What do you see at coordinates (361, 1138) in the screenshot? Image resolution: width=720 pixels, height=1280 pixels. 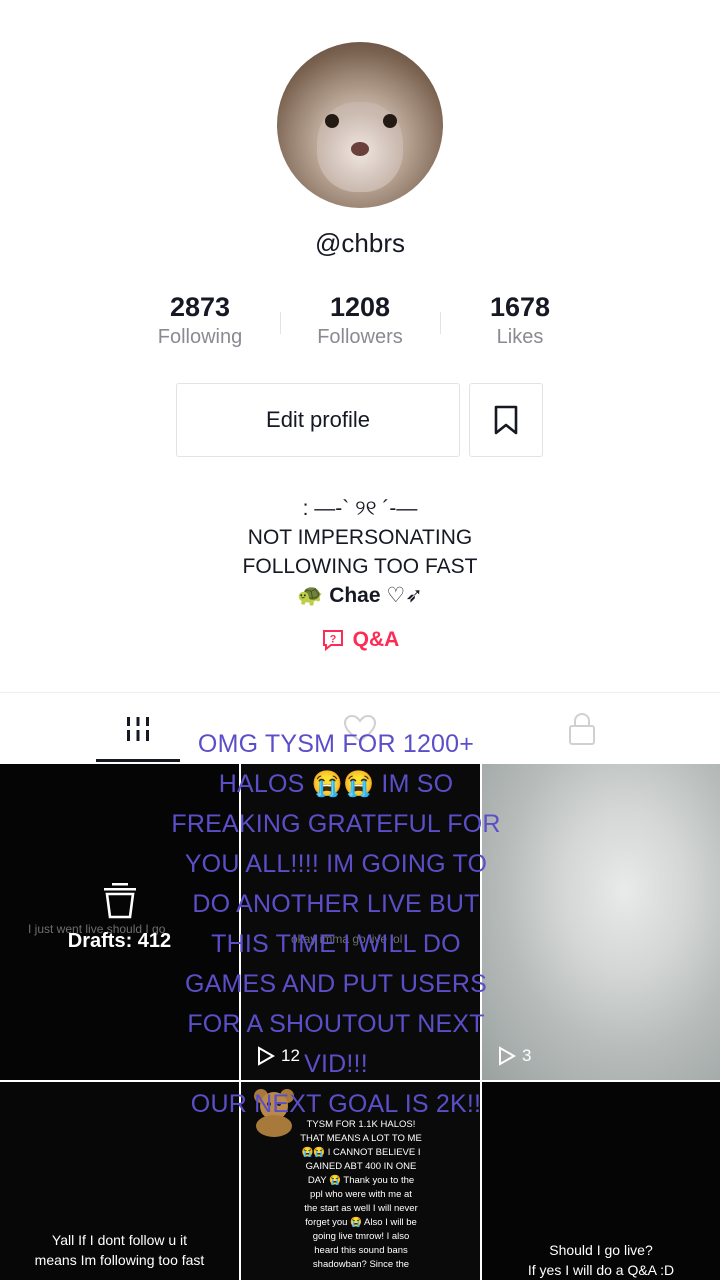 I see `caption-line: THAT MEANS A LOT TO ME` at bounding box center [361, 1138].